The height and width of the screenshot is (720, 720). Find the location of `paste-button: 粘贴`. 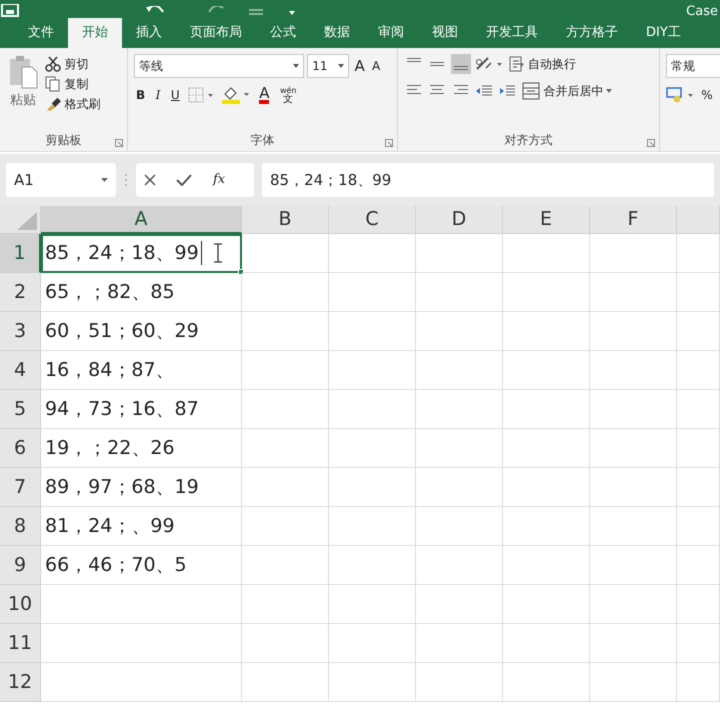

paste-button: 粘贴 is located at coordinates (23, 84).